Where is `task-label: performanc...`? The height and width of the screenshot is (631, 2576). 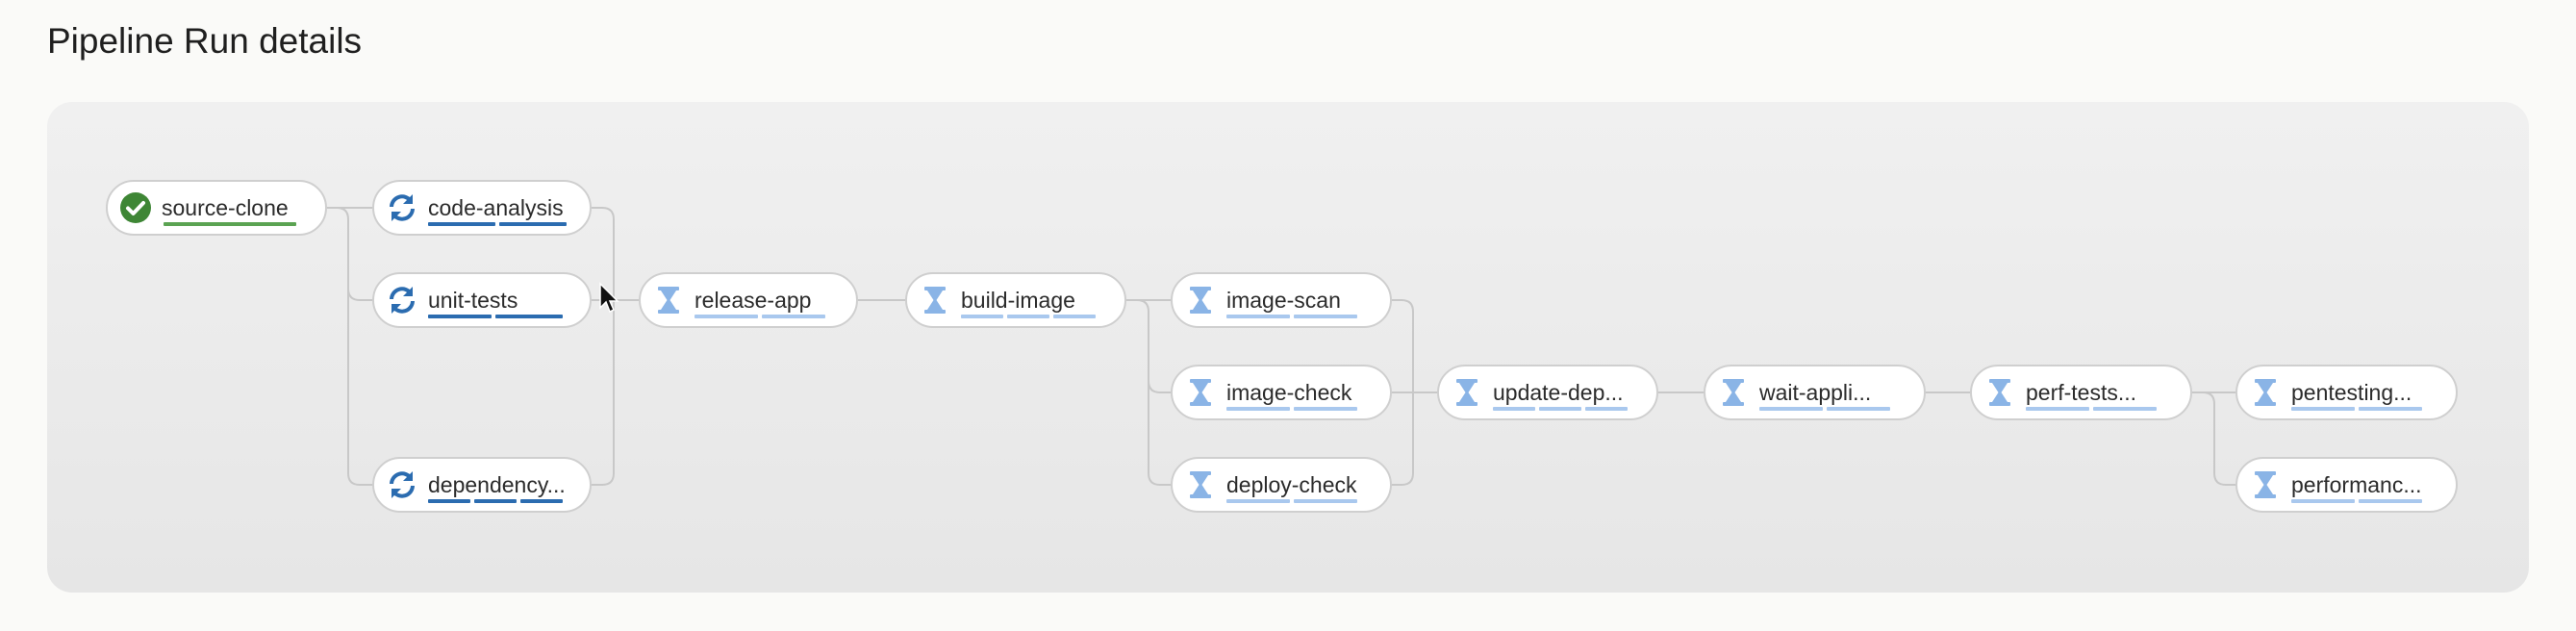 task-label: performanc... is located at coordinates (2356, 484).